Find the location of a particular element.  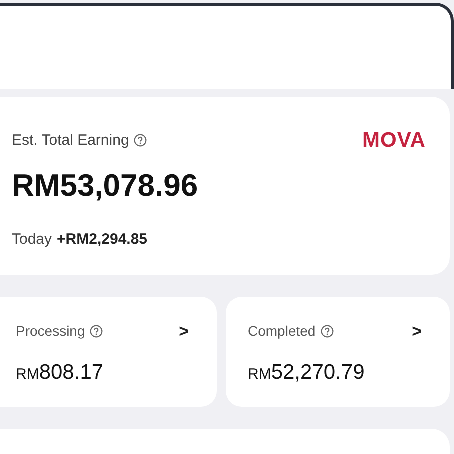

today-label: Today is located at coordinates (32, 240).